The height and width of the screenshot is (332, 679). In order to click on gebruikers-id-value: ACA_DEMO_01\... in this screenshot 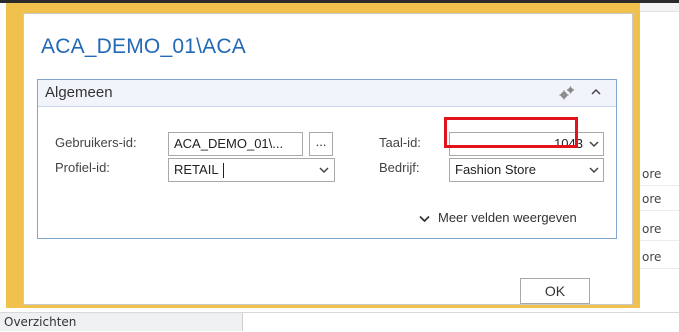, I will do `click(229, 143)`.